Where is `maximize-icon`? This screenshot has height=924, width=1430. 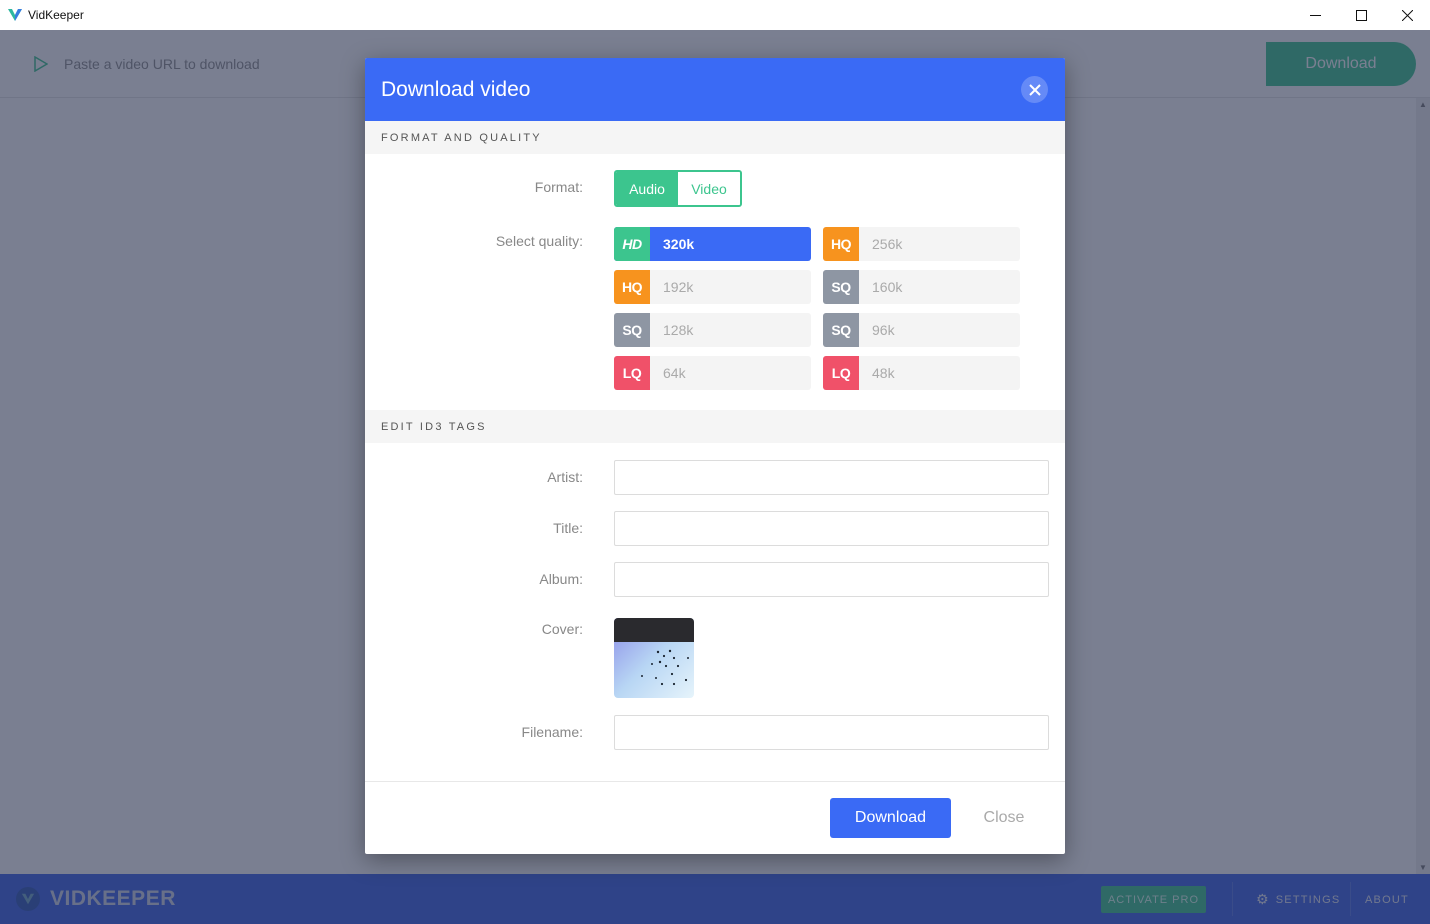 maximize-icon is located at coordinates (1361, 15).